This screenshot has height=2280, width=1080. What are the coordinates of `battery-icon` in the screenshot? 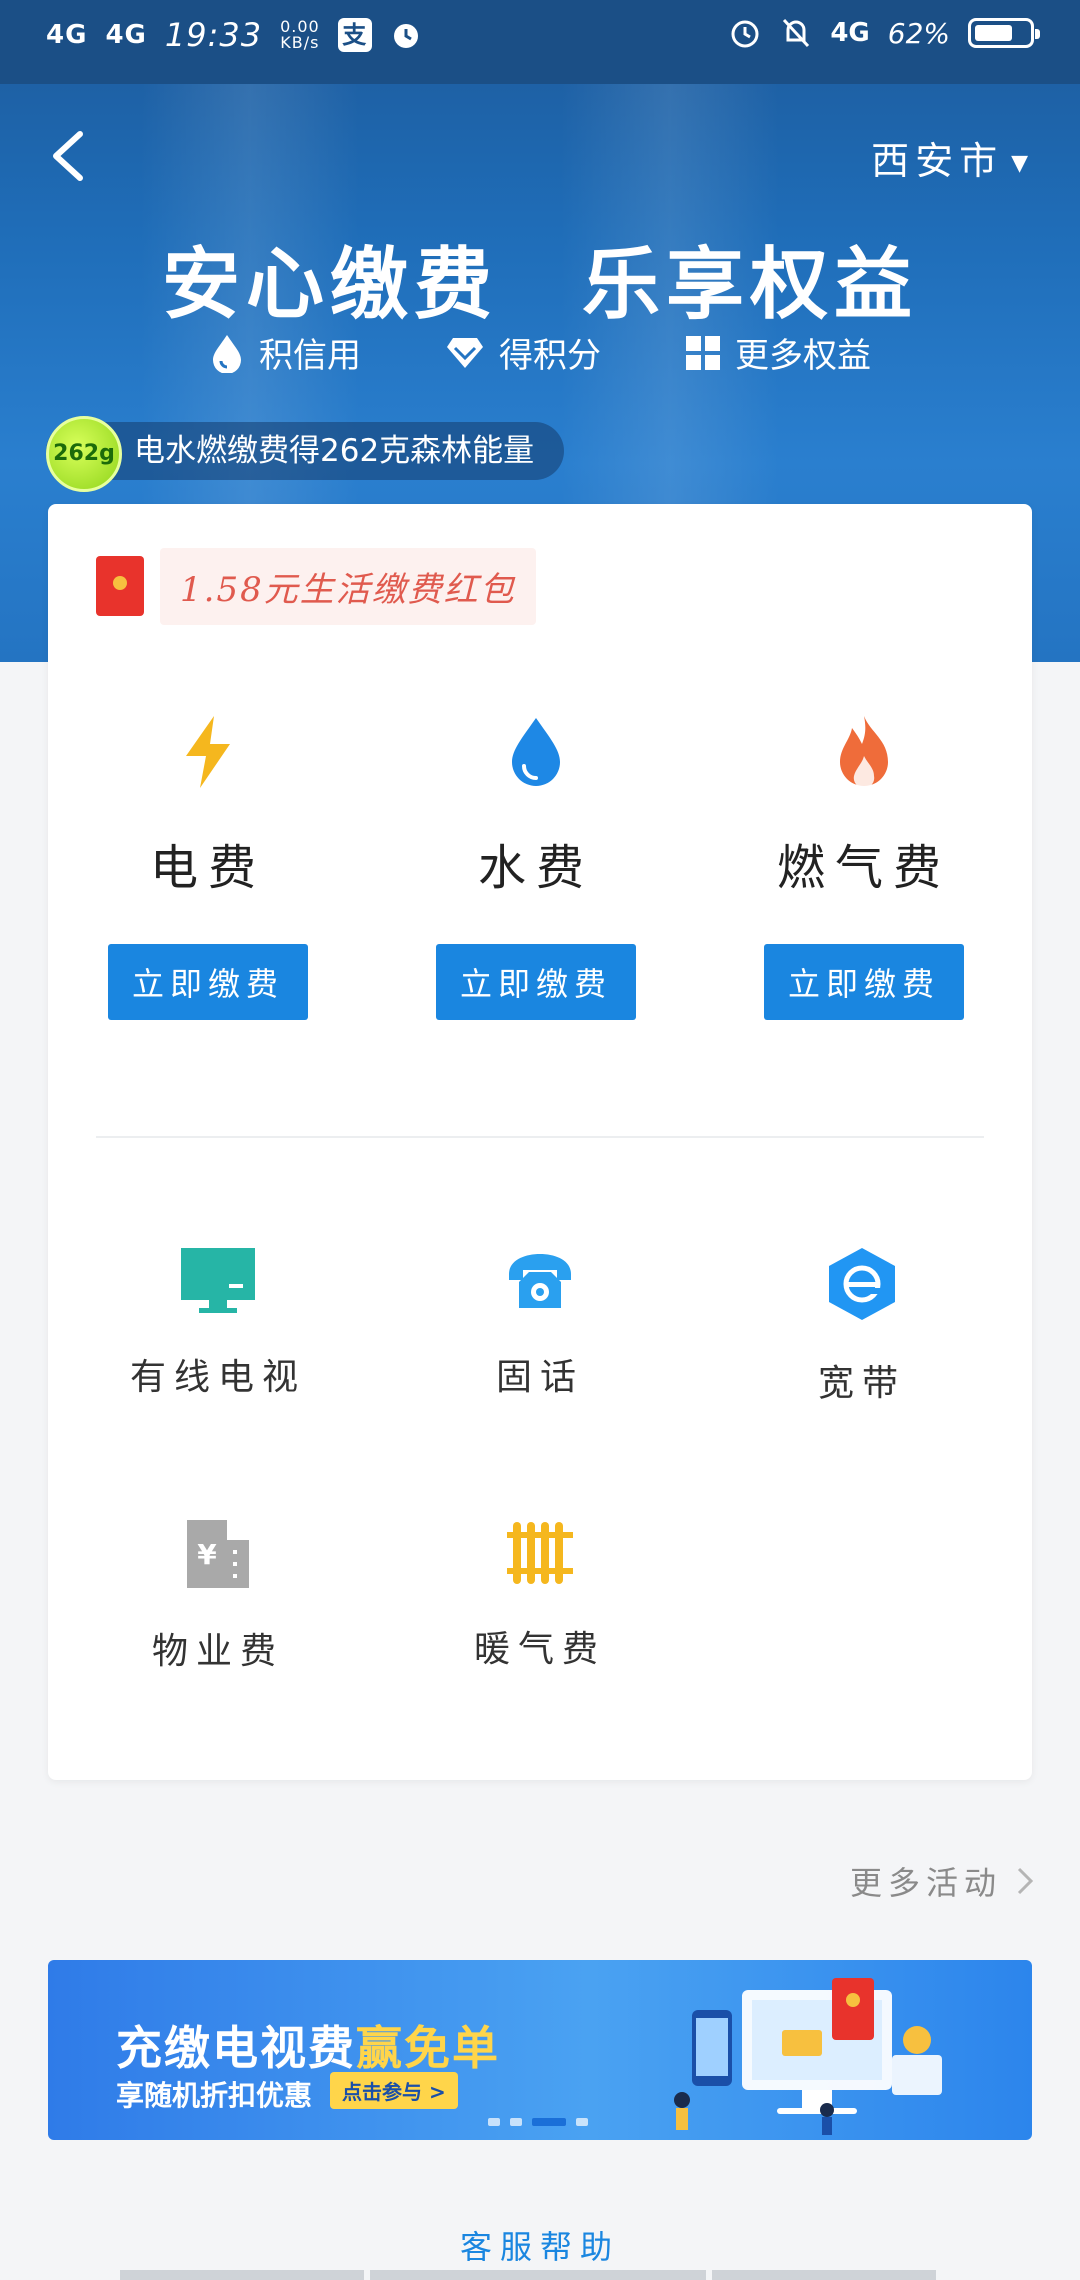 It's located at (1004, 33).